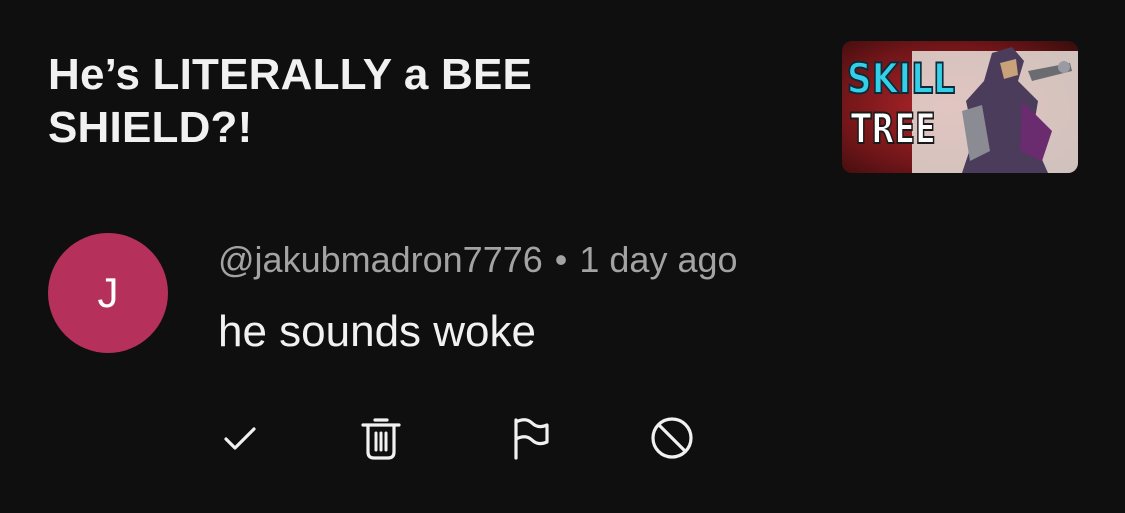  I want to click on block-icon, so click(672, 438).